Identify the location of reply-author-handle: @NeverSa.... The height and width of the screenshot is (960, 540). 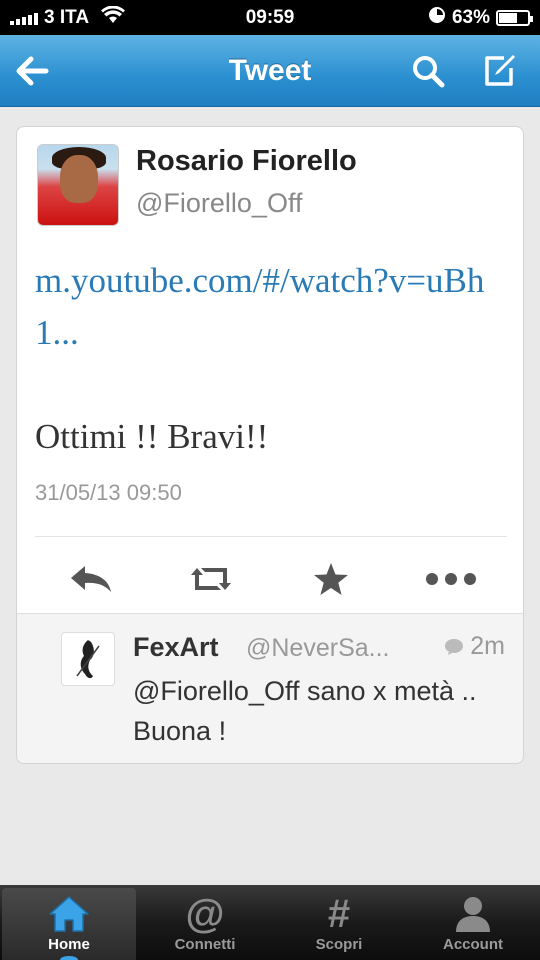
(336, 648).